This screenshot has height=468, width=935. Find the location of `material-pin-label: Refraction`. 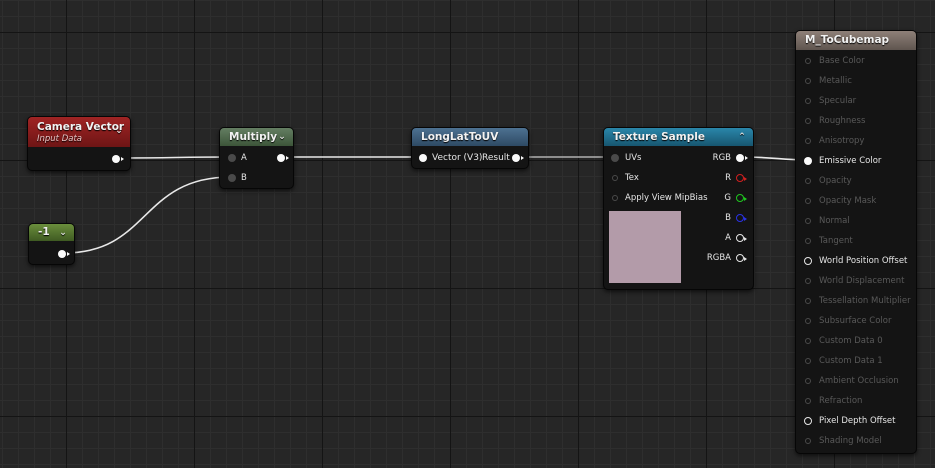

material-pin-label: Refraction is located at coordinates (841, 401).